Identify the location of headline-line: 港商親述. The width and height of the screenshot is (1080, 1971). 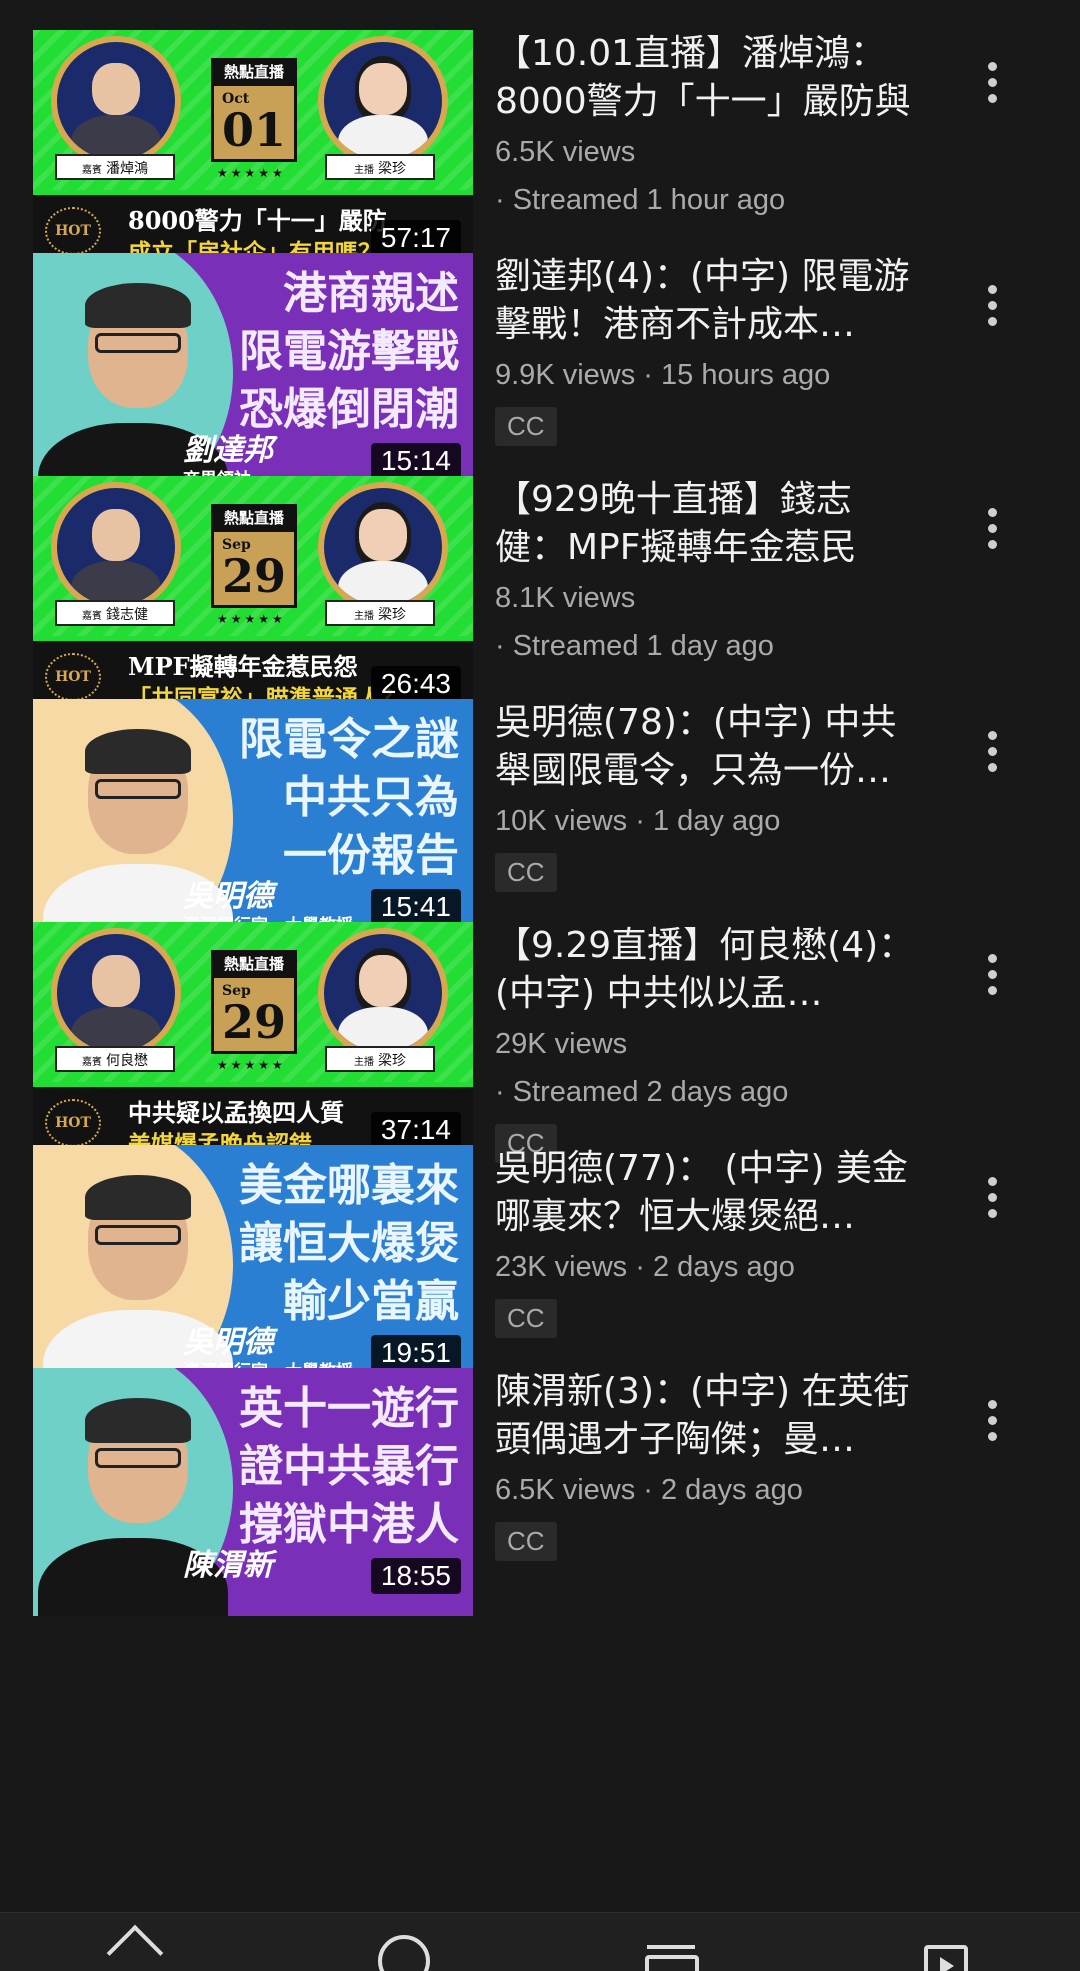
(371, 293).